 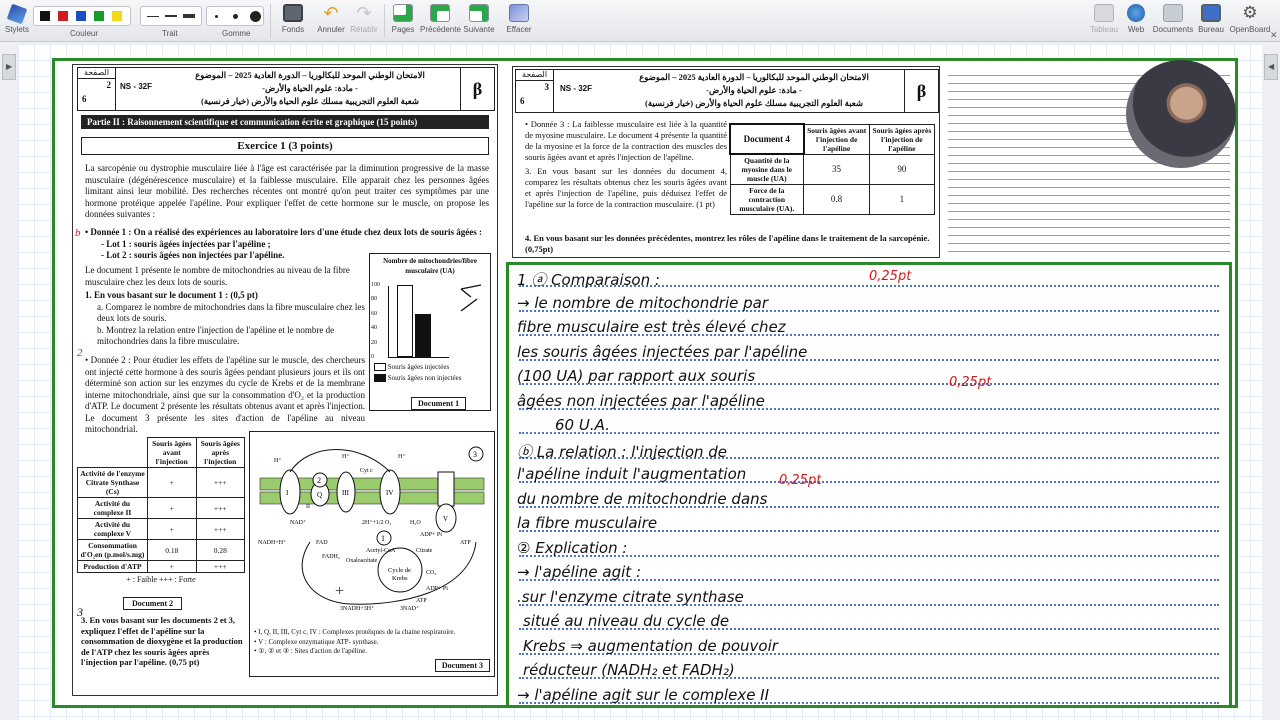 What do you see at coordinates (462, 665) in the screenshot?
I see `document-3-label: Document 3` at bounding box center [462, 665].